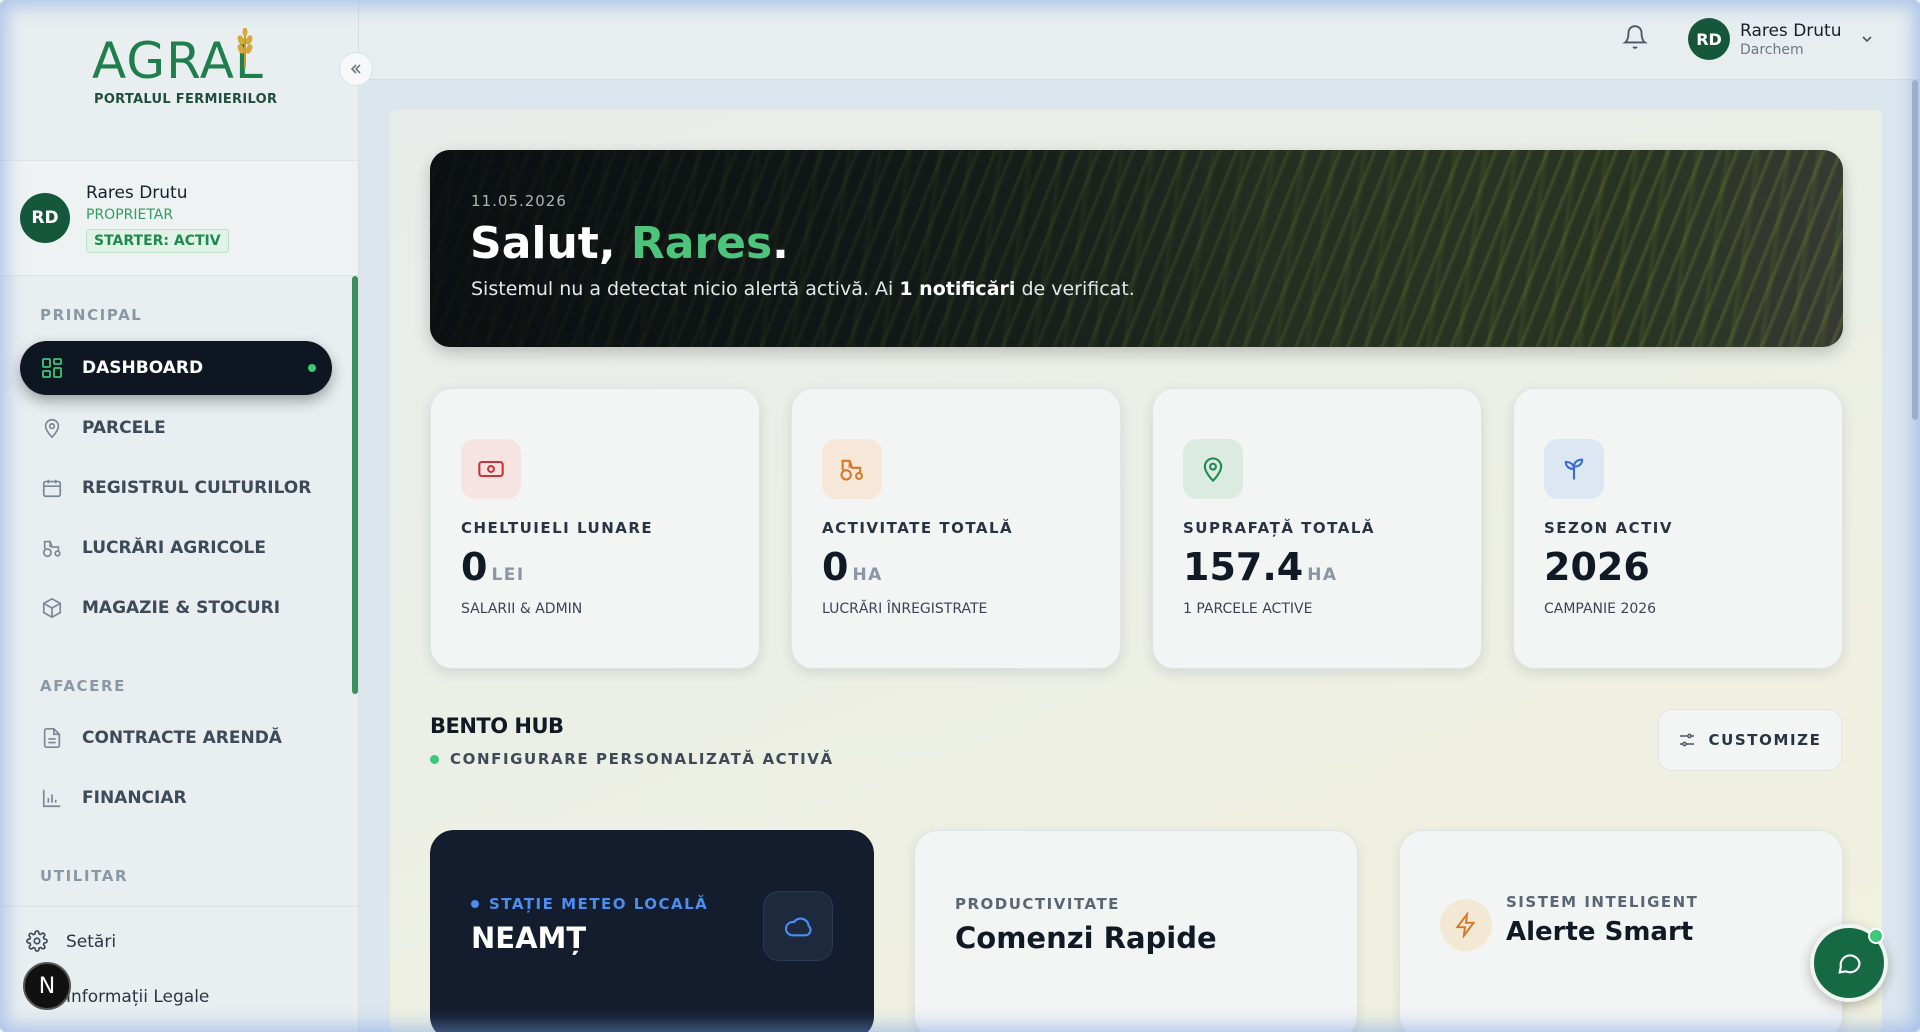 Image resolution: width=1920 pixels, height=1032 pixels. What do you see at coordinates (1037, 904) in the screenshot?
I see `tile-kicker: PRODUCTIVITATE` at bounding box center [1037, 904].